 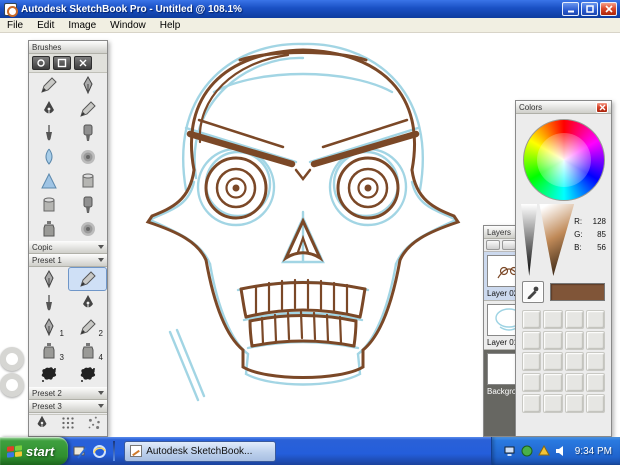 I want to click on brush-stipple-footer, so click(x=94, y=425).